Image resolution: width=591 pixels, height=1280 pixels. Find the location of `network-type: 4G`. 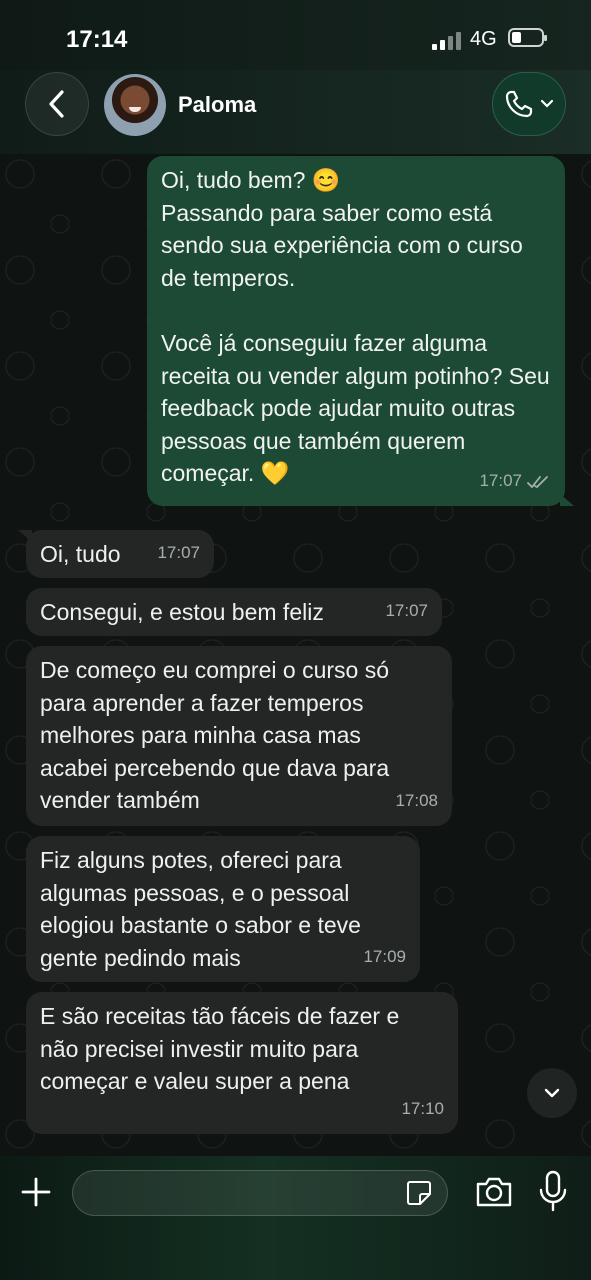

network-type: 4G is located at coordinates (483, 39).